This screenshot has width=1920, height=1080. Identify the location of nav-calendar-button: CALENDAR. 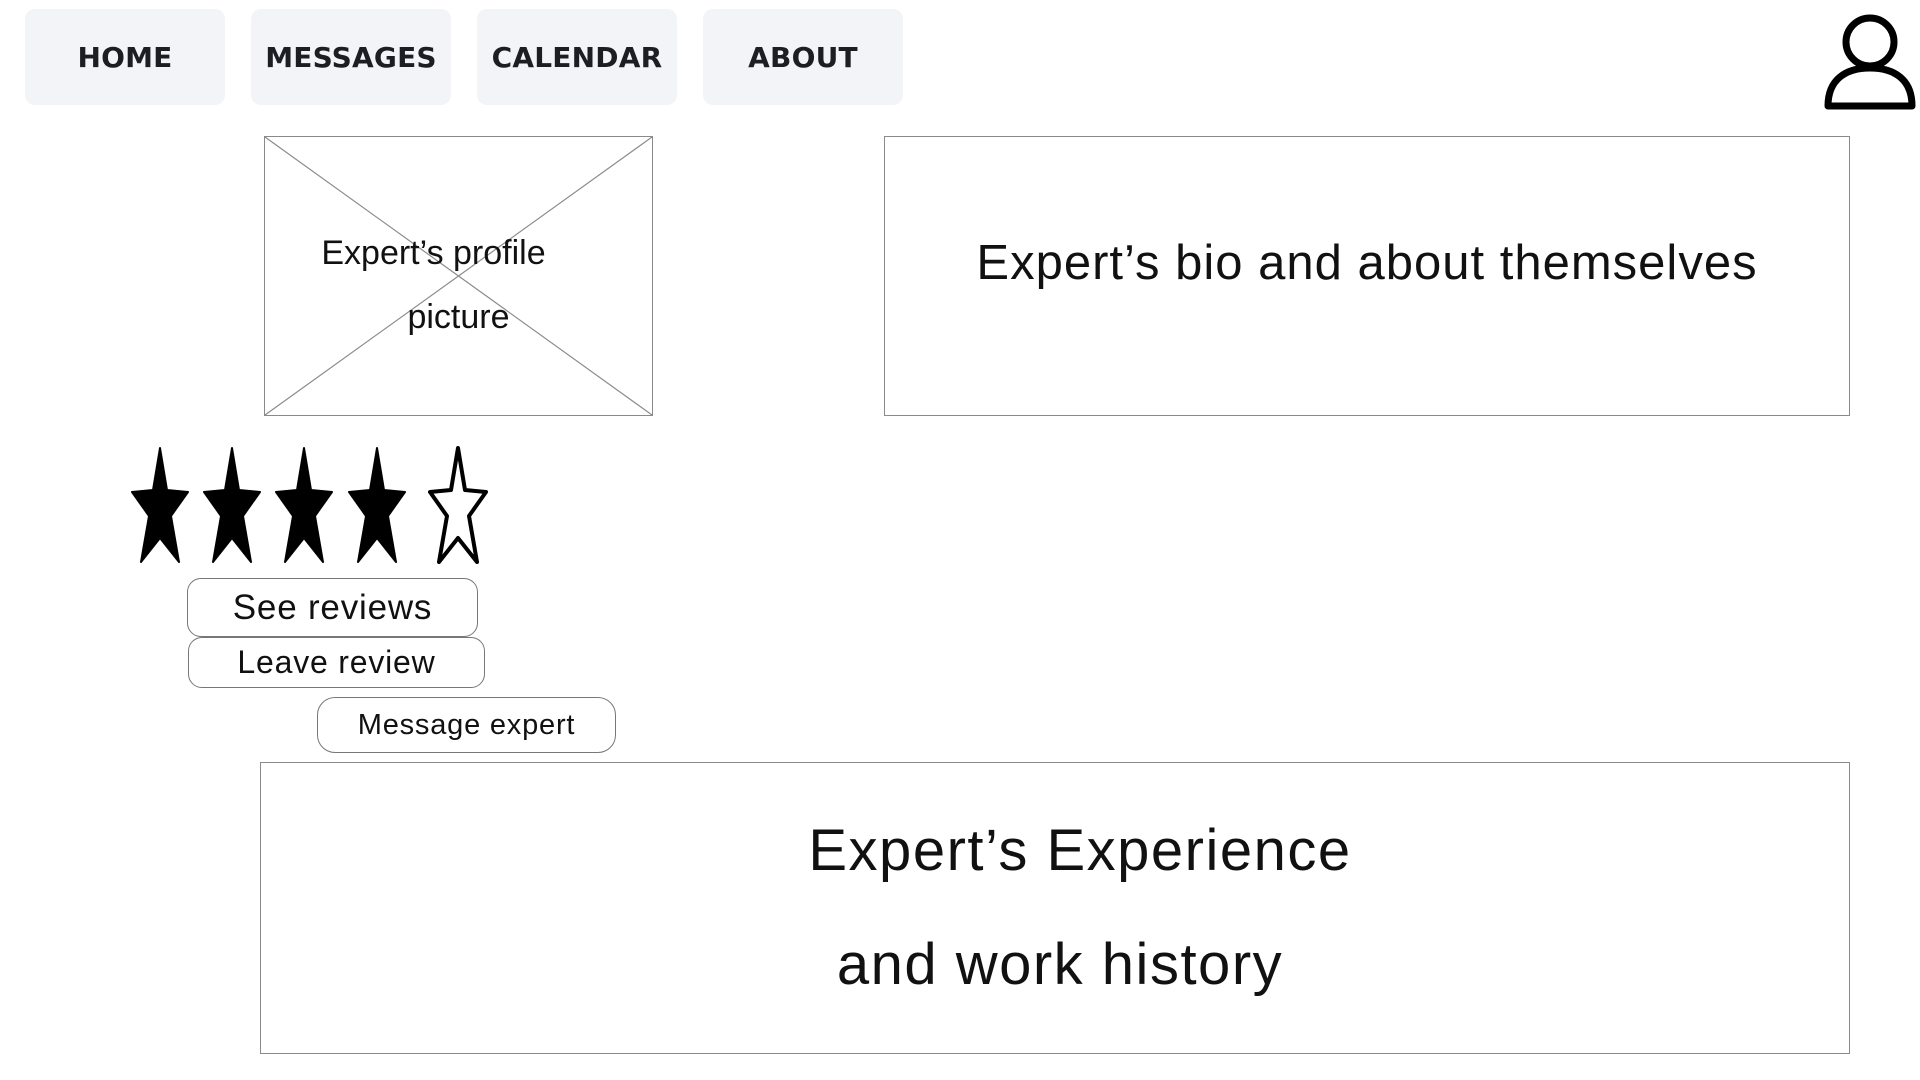
(577, 57).